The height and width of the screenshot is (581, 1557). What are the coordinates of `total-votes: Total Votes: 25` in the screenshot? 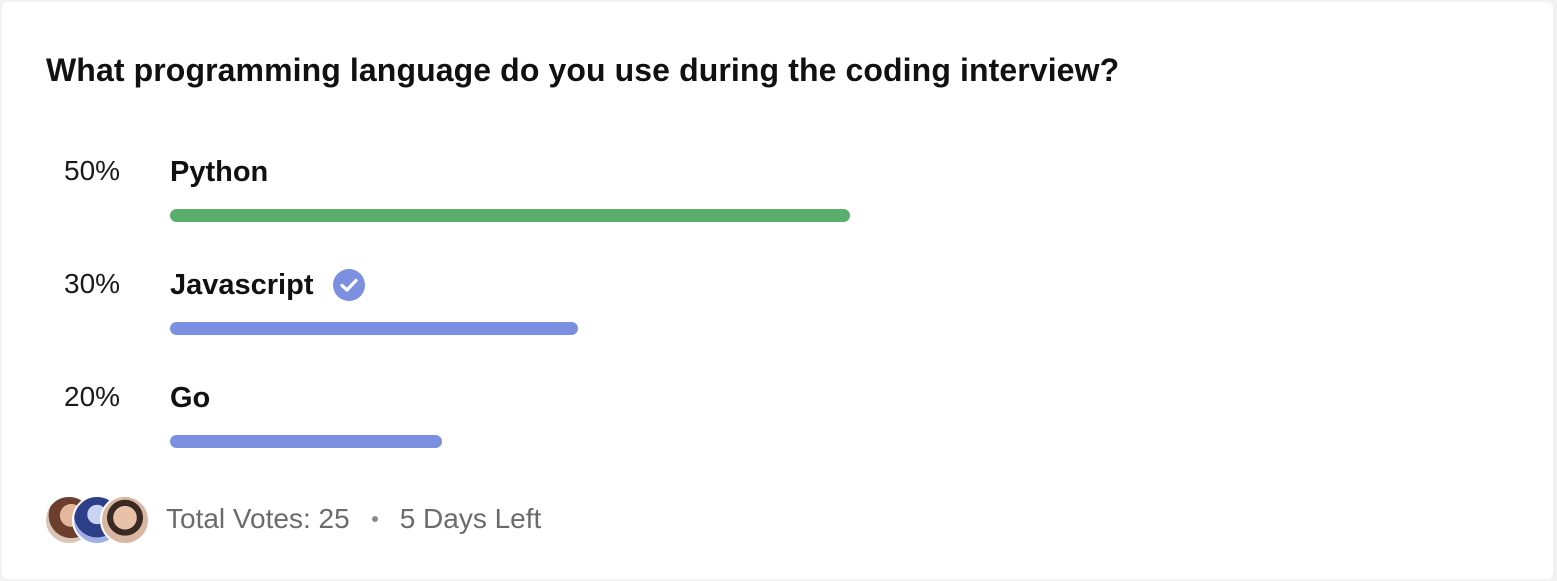 It's located at (258, 518).